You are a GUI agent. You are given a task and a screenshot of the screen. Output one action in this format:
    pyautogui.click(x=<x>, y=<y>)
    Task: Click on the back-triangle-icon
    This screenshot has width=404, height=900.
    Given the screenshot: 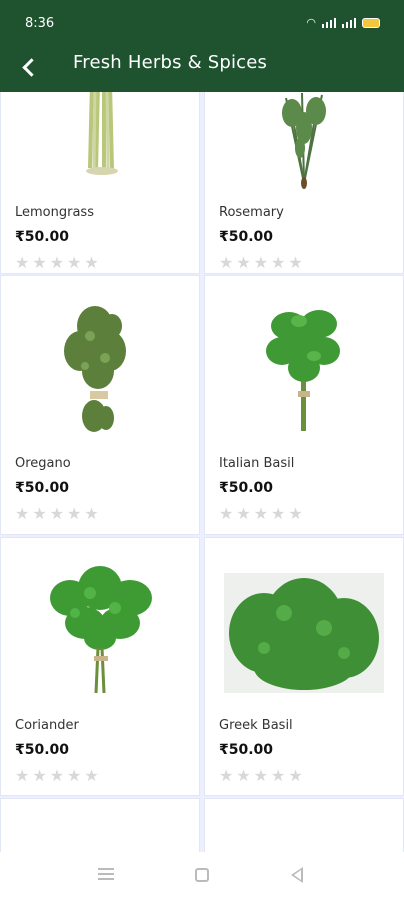 What is the action you would take?
    pyautogui.click(x=297, y=875)
    